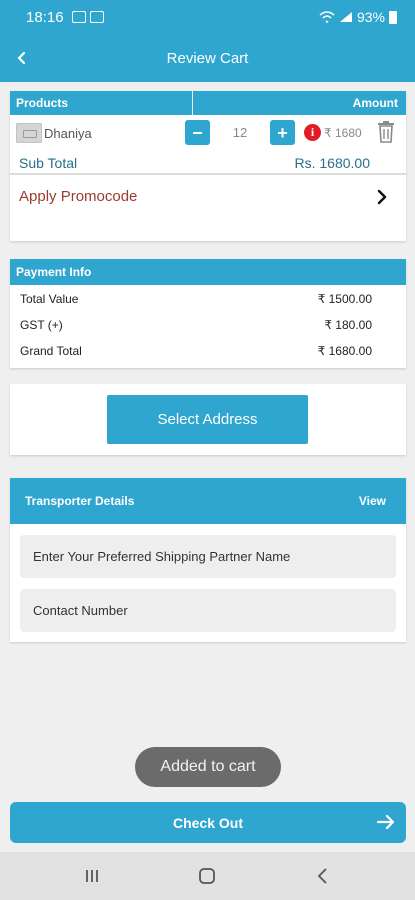 Image resolution: width=415 pixels, height=900 pixels. Describe the element at coordinates (78, 17) in the screenshot. I see `gallery-icon` at that location.